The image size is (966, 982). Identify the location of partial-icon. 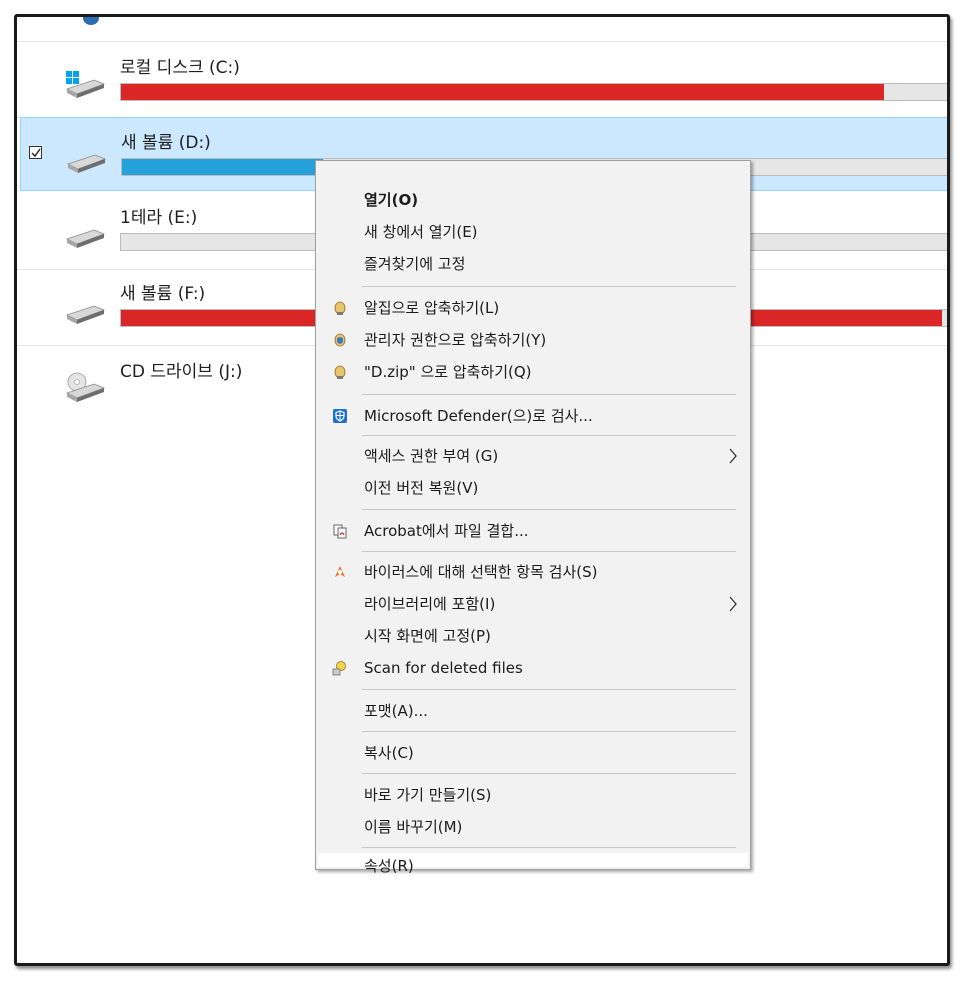
(91, 21).